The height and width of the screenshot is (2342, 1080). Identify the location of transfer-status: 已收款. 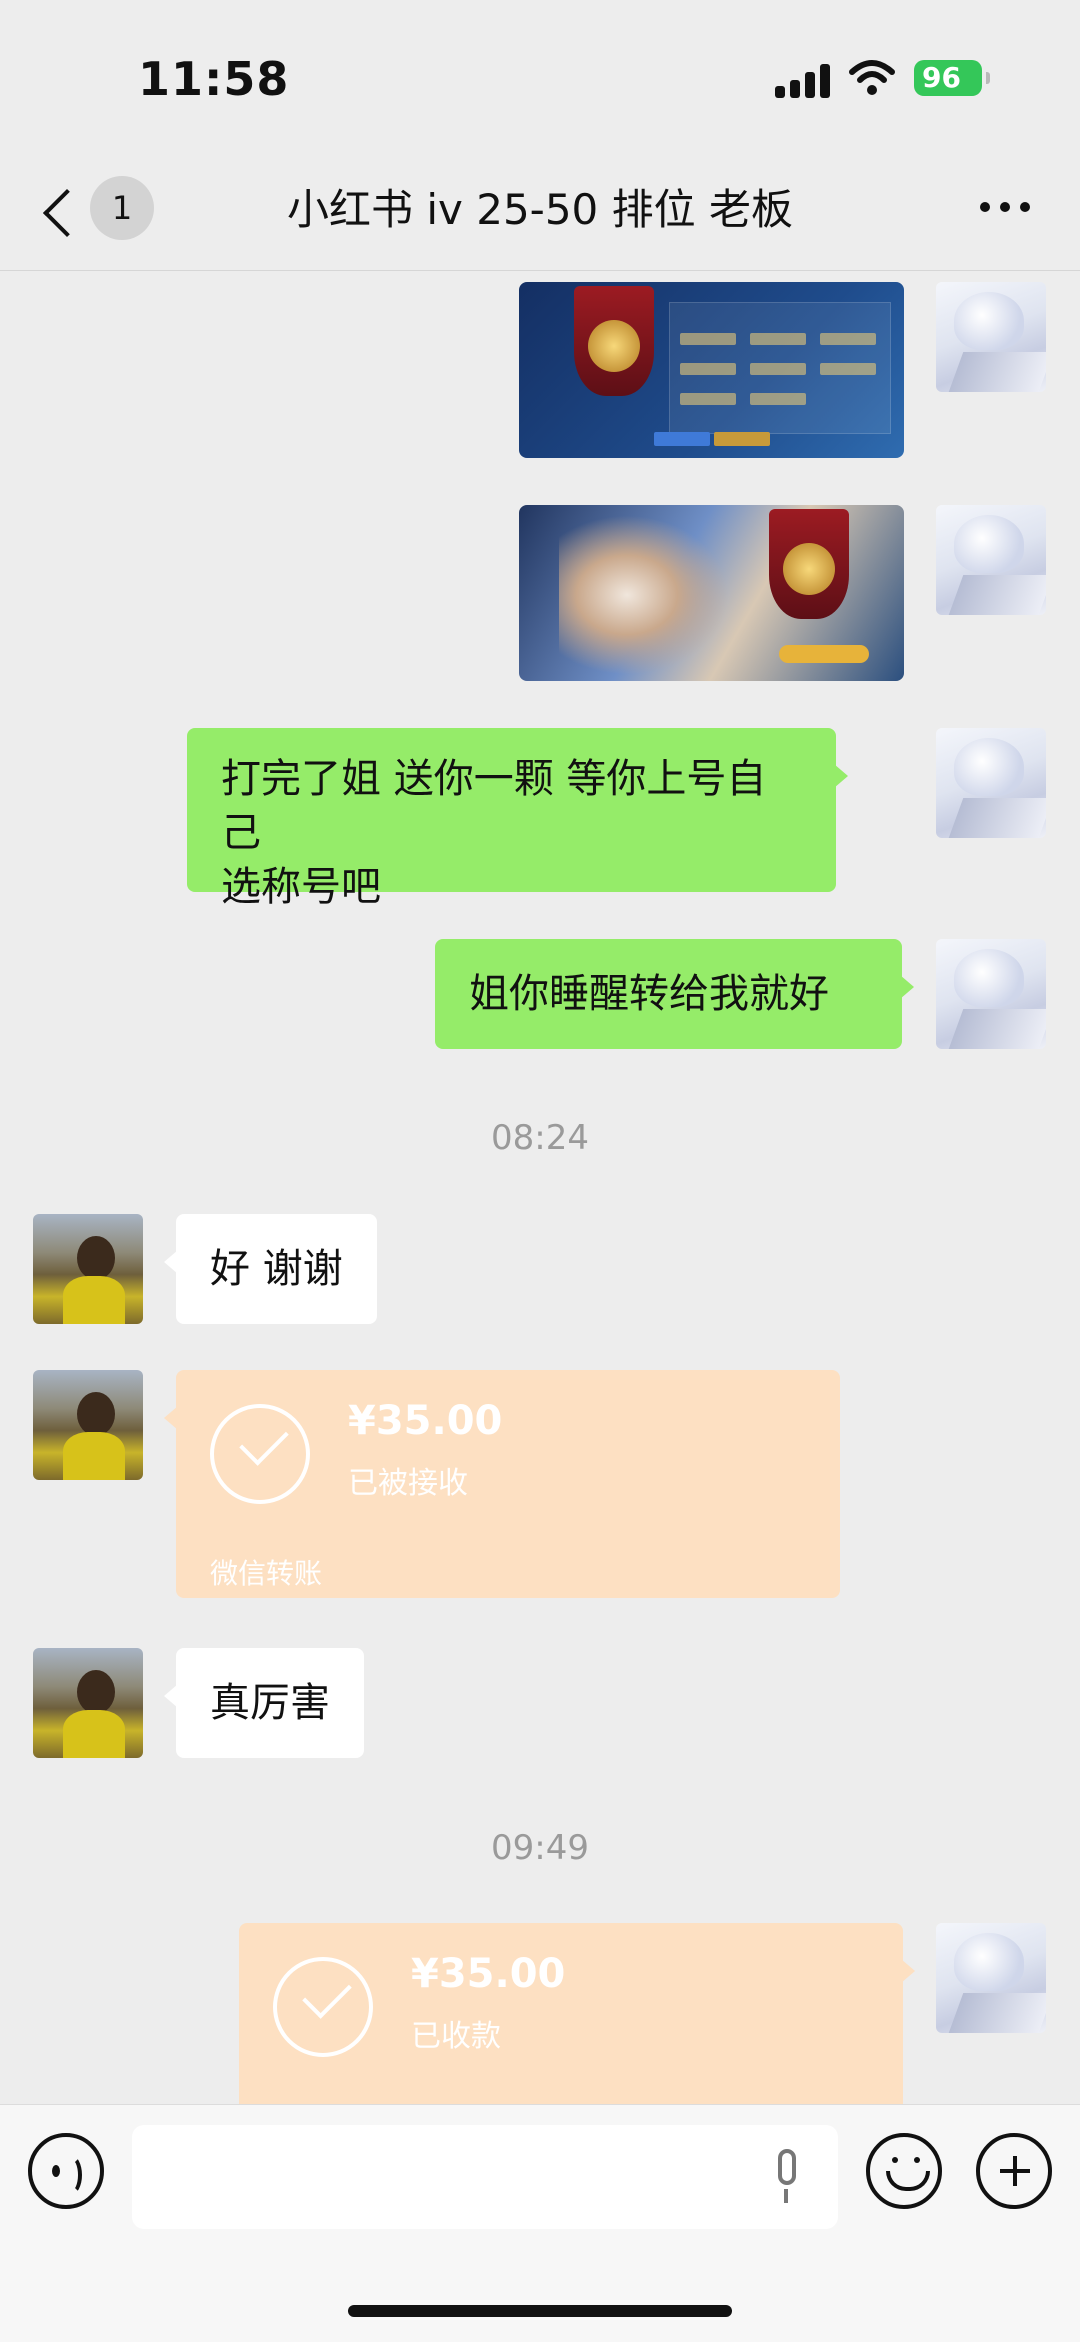
(456, 2036).